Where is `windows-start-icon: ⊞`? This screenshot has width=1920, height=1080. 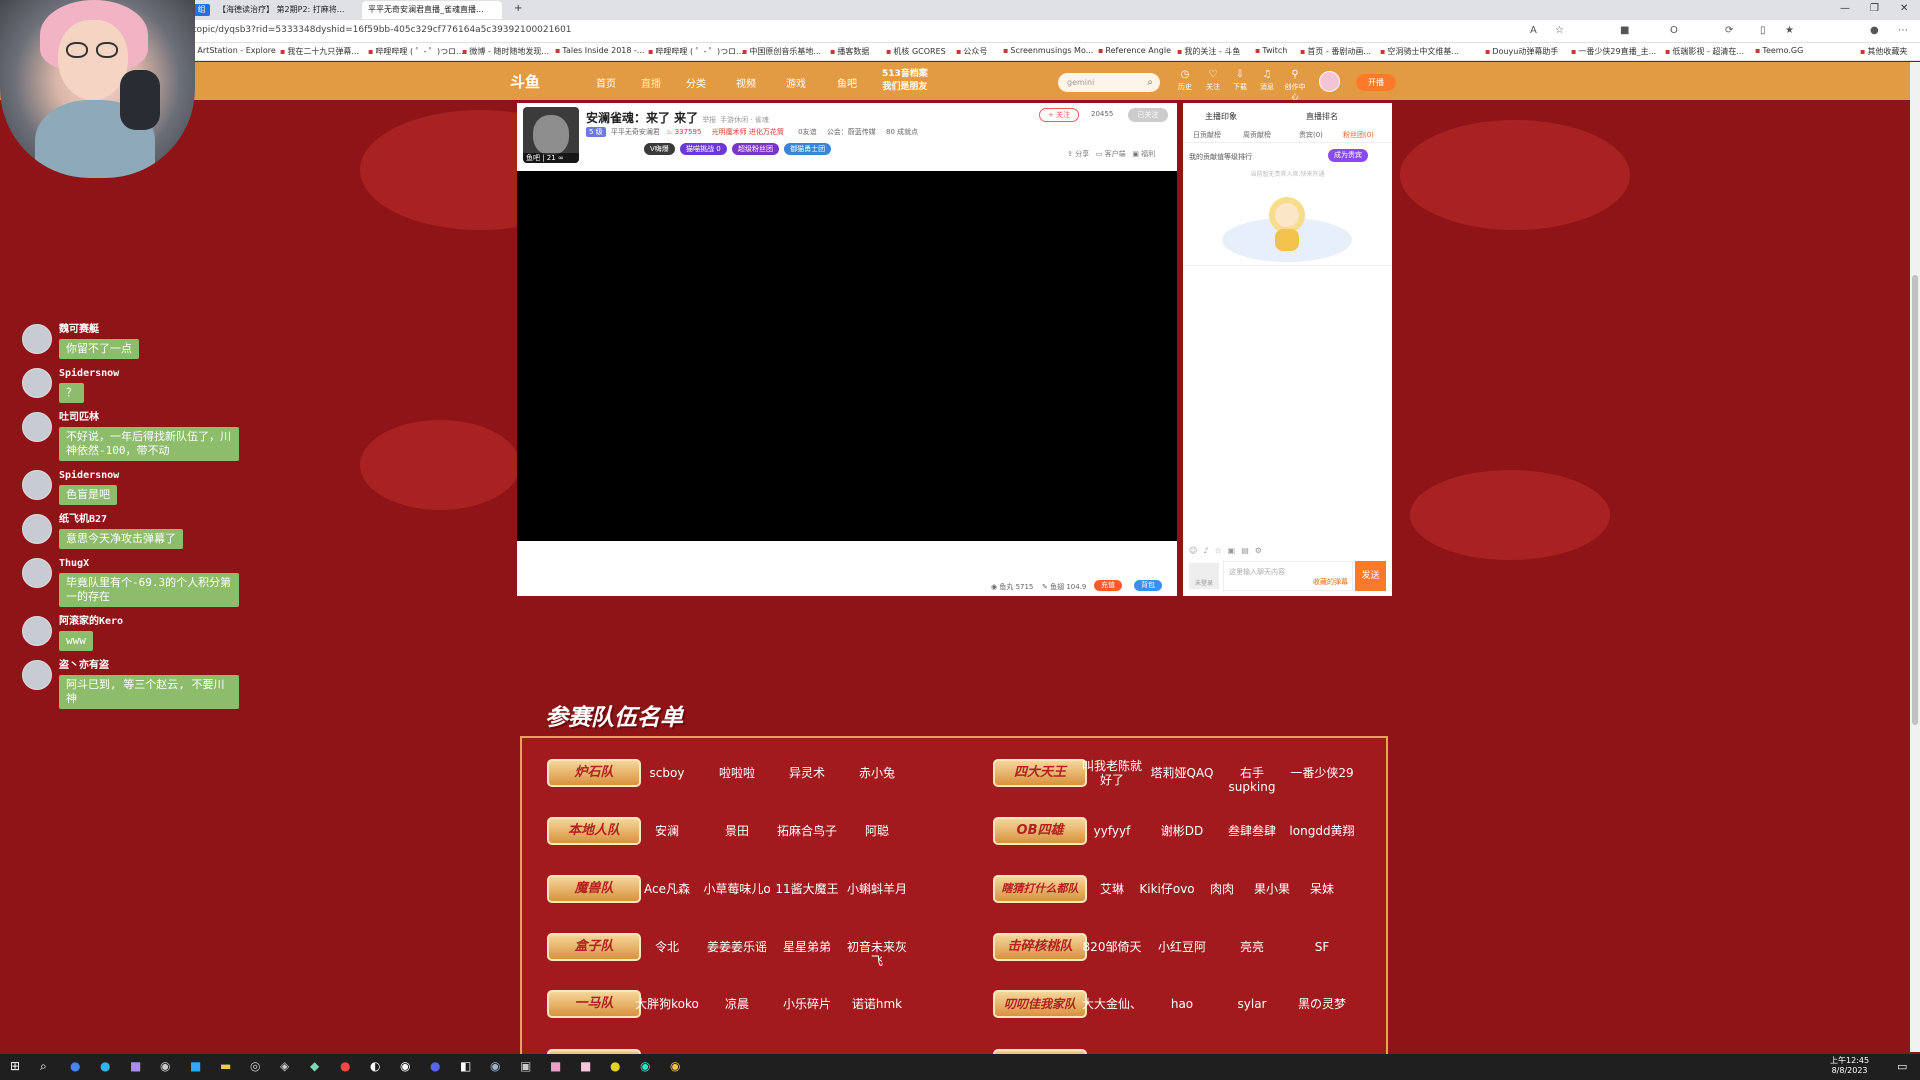 windows-start-icon: ⊞ is located at coordinates (15, 1066).